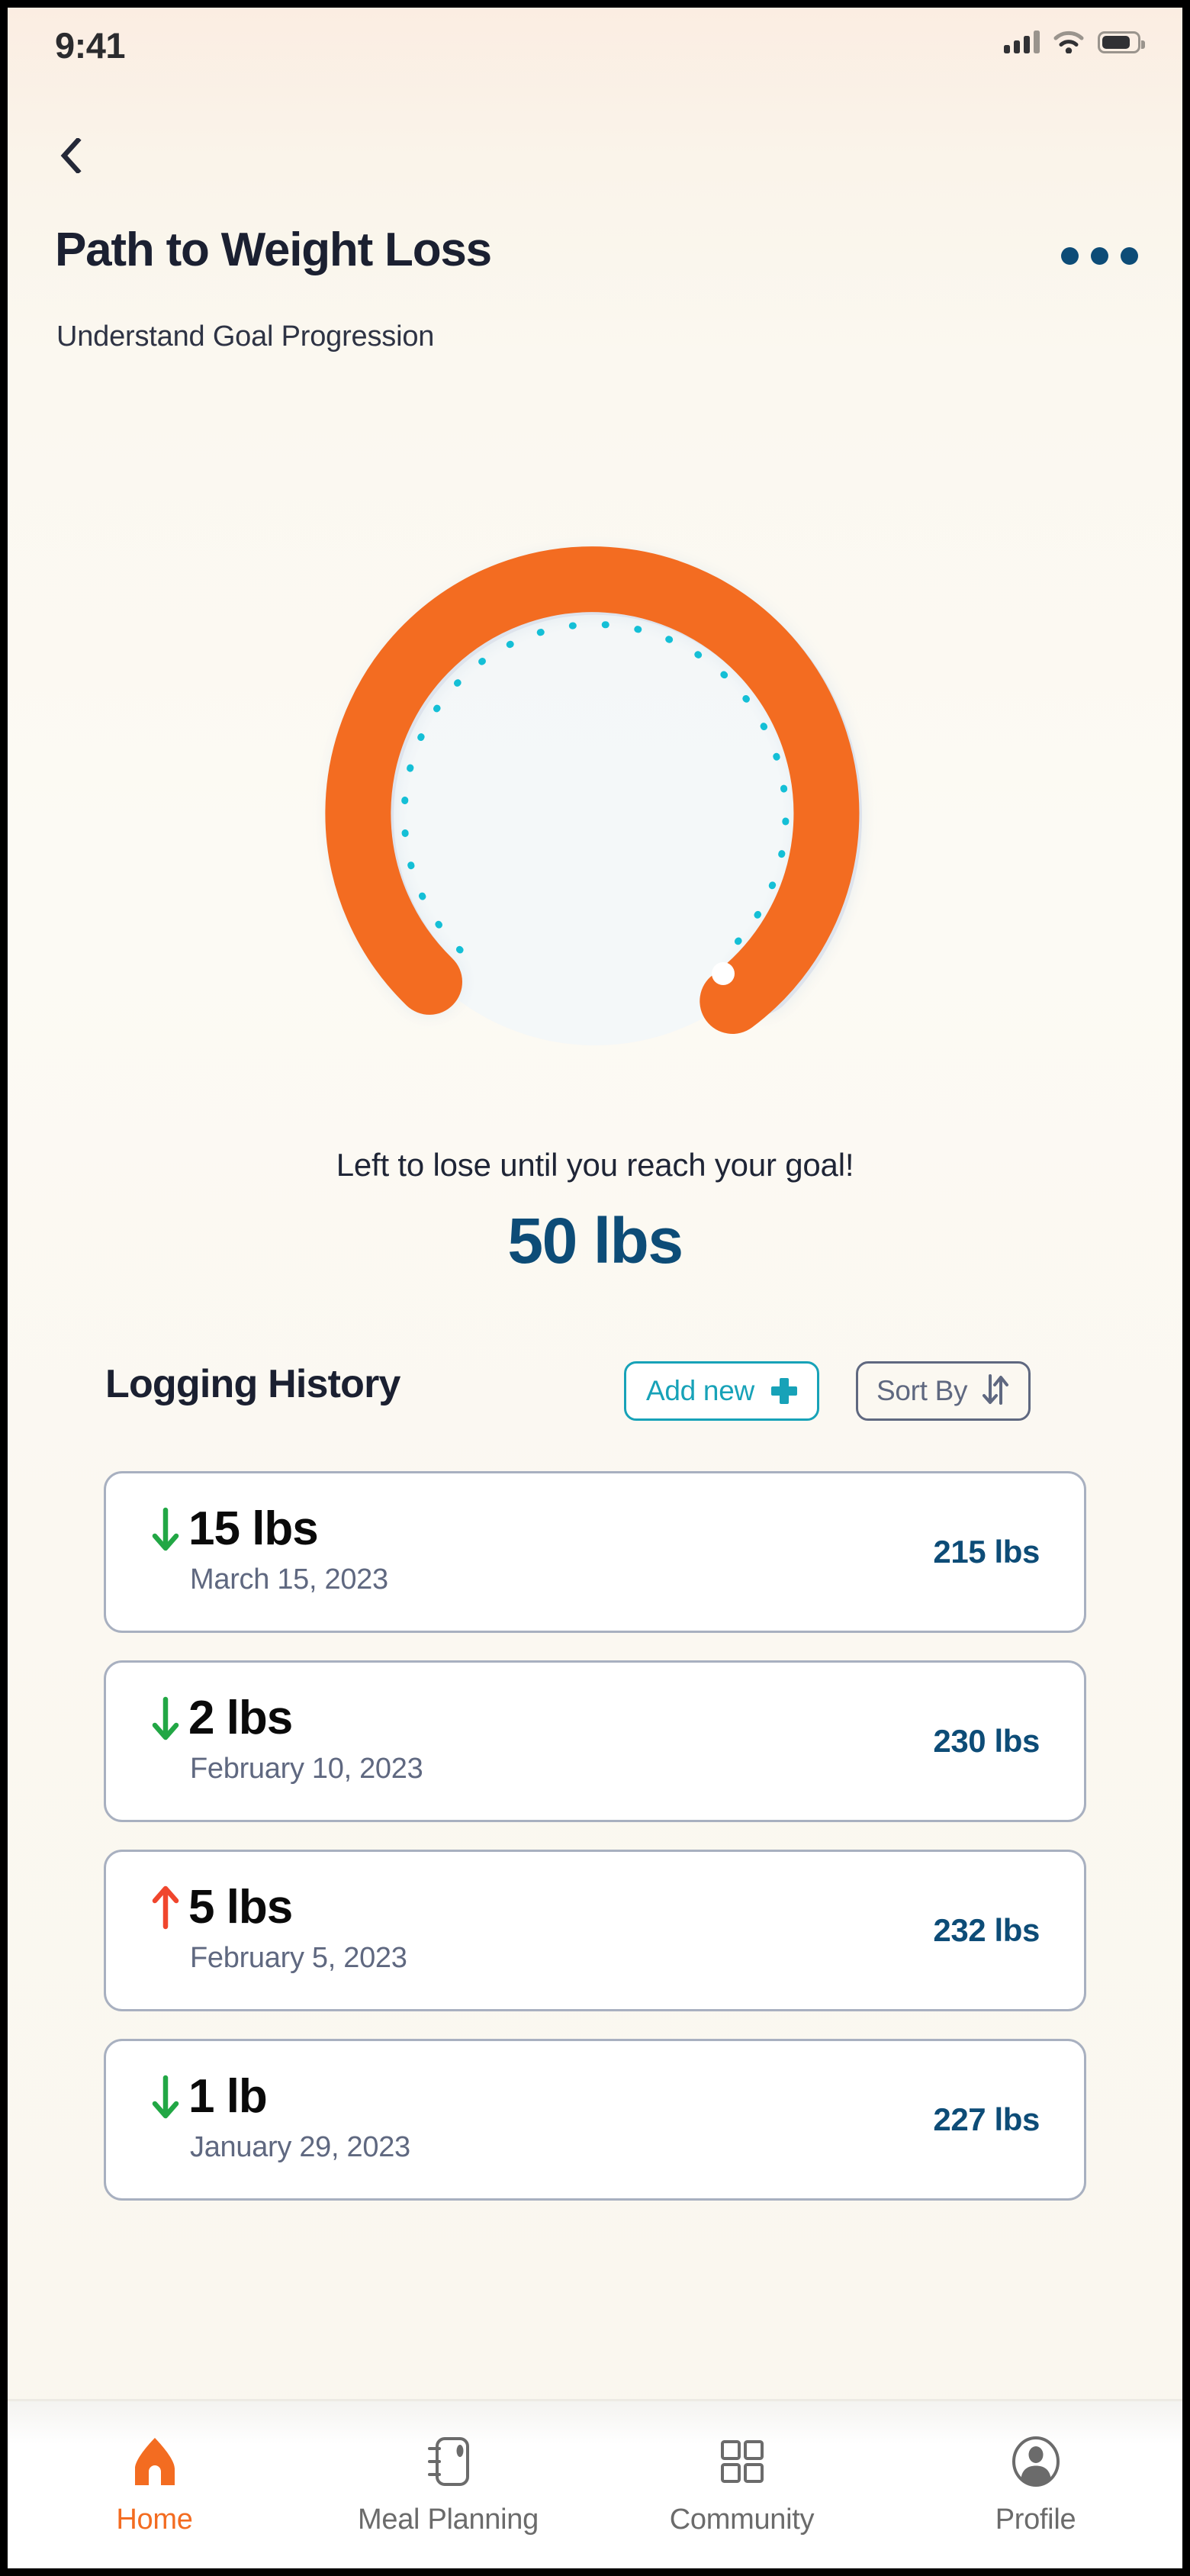 This screenshot has width=1190, height=2576. Describe the element at coordinates (595, 1240) in the screenshot. I see `gauge-value: 50 lbs` at that location.